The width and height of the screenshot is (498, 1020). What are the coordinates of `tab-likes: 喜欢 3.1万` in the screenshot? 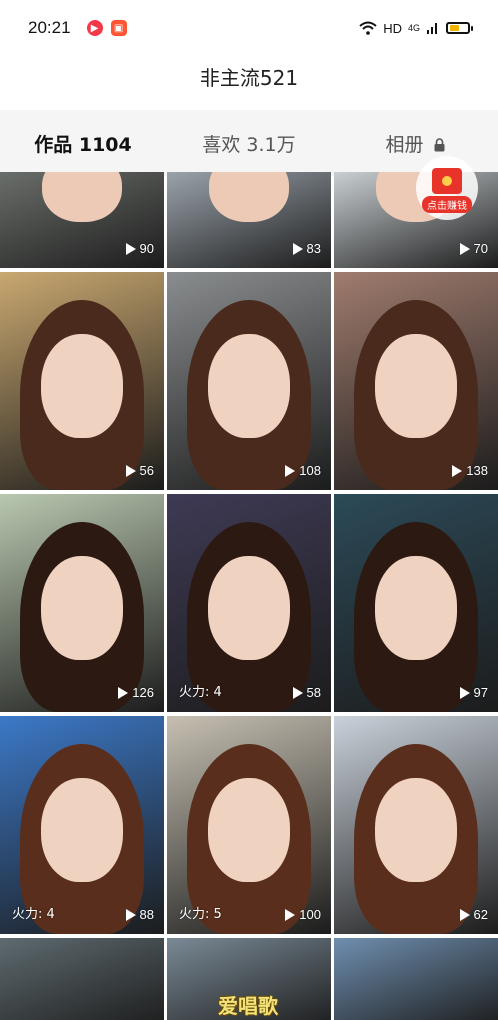 It's located at (249, 143).